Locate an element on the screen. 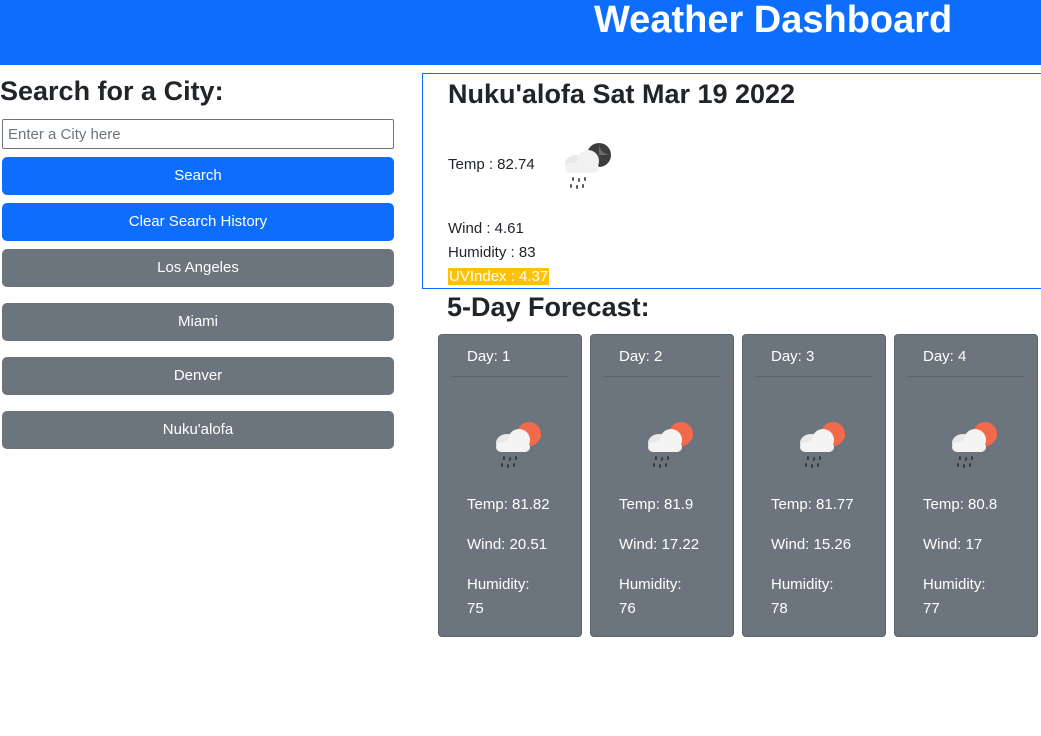 This screenshot has width=1041, height=736. search-heading: Search for a City: is located at coordinates (112, 91).